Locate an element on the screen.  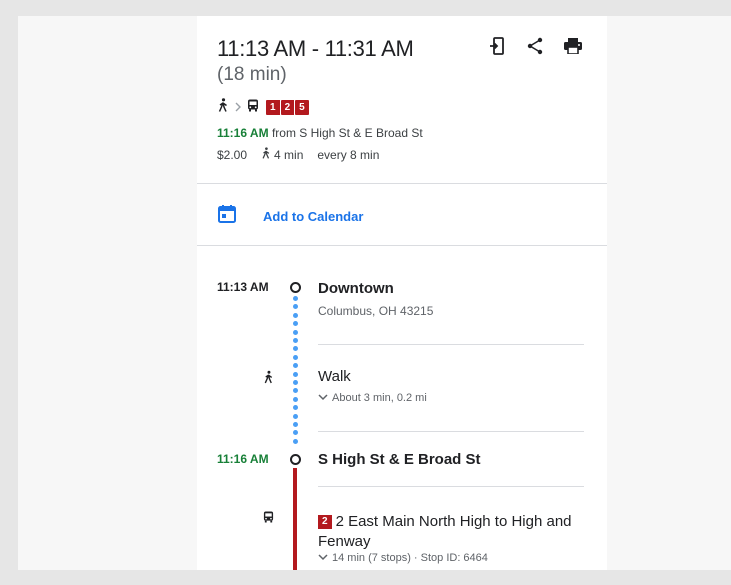
origin-stop-marker is located at coordinates (295, 287).